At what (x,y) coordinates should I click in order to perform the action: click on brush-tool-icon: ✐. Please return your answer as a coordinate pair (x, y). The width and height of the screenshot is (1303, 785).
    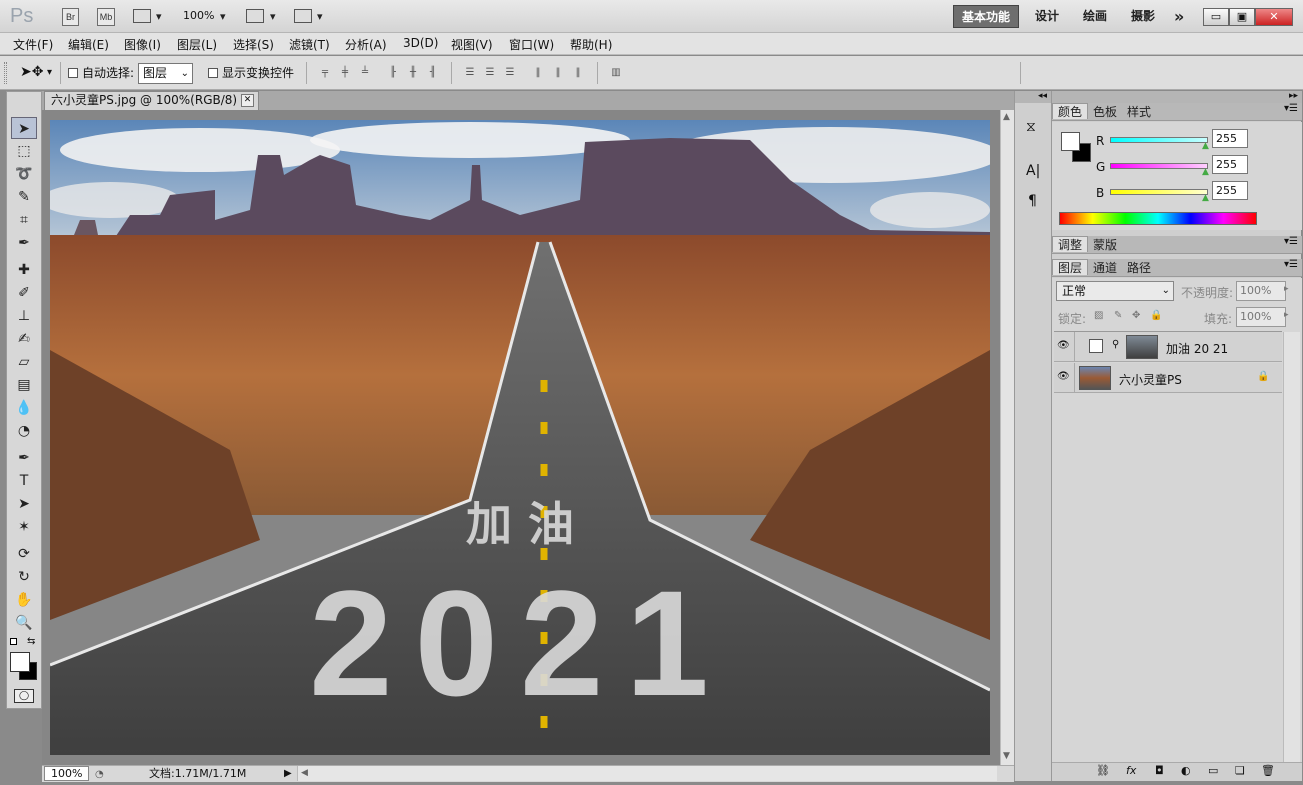
    Looking at the image, I should click on (24, 293).